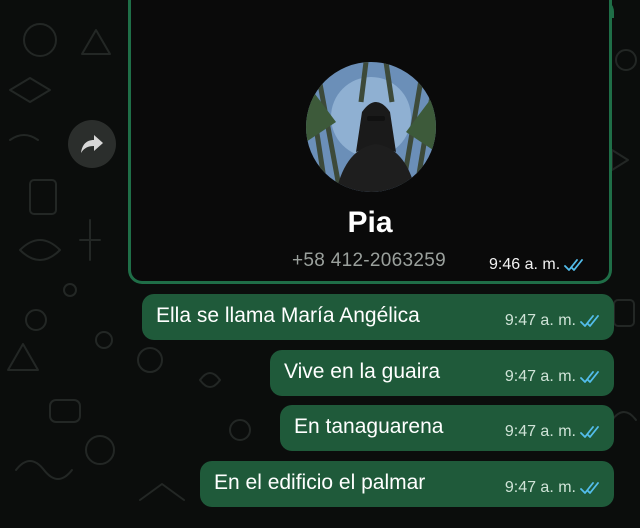 The image size is (640, 528). I want to click on message-text: En el edificio el palmar, so click(320, 482).